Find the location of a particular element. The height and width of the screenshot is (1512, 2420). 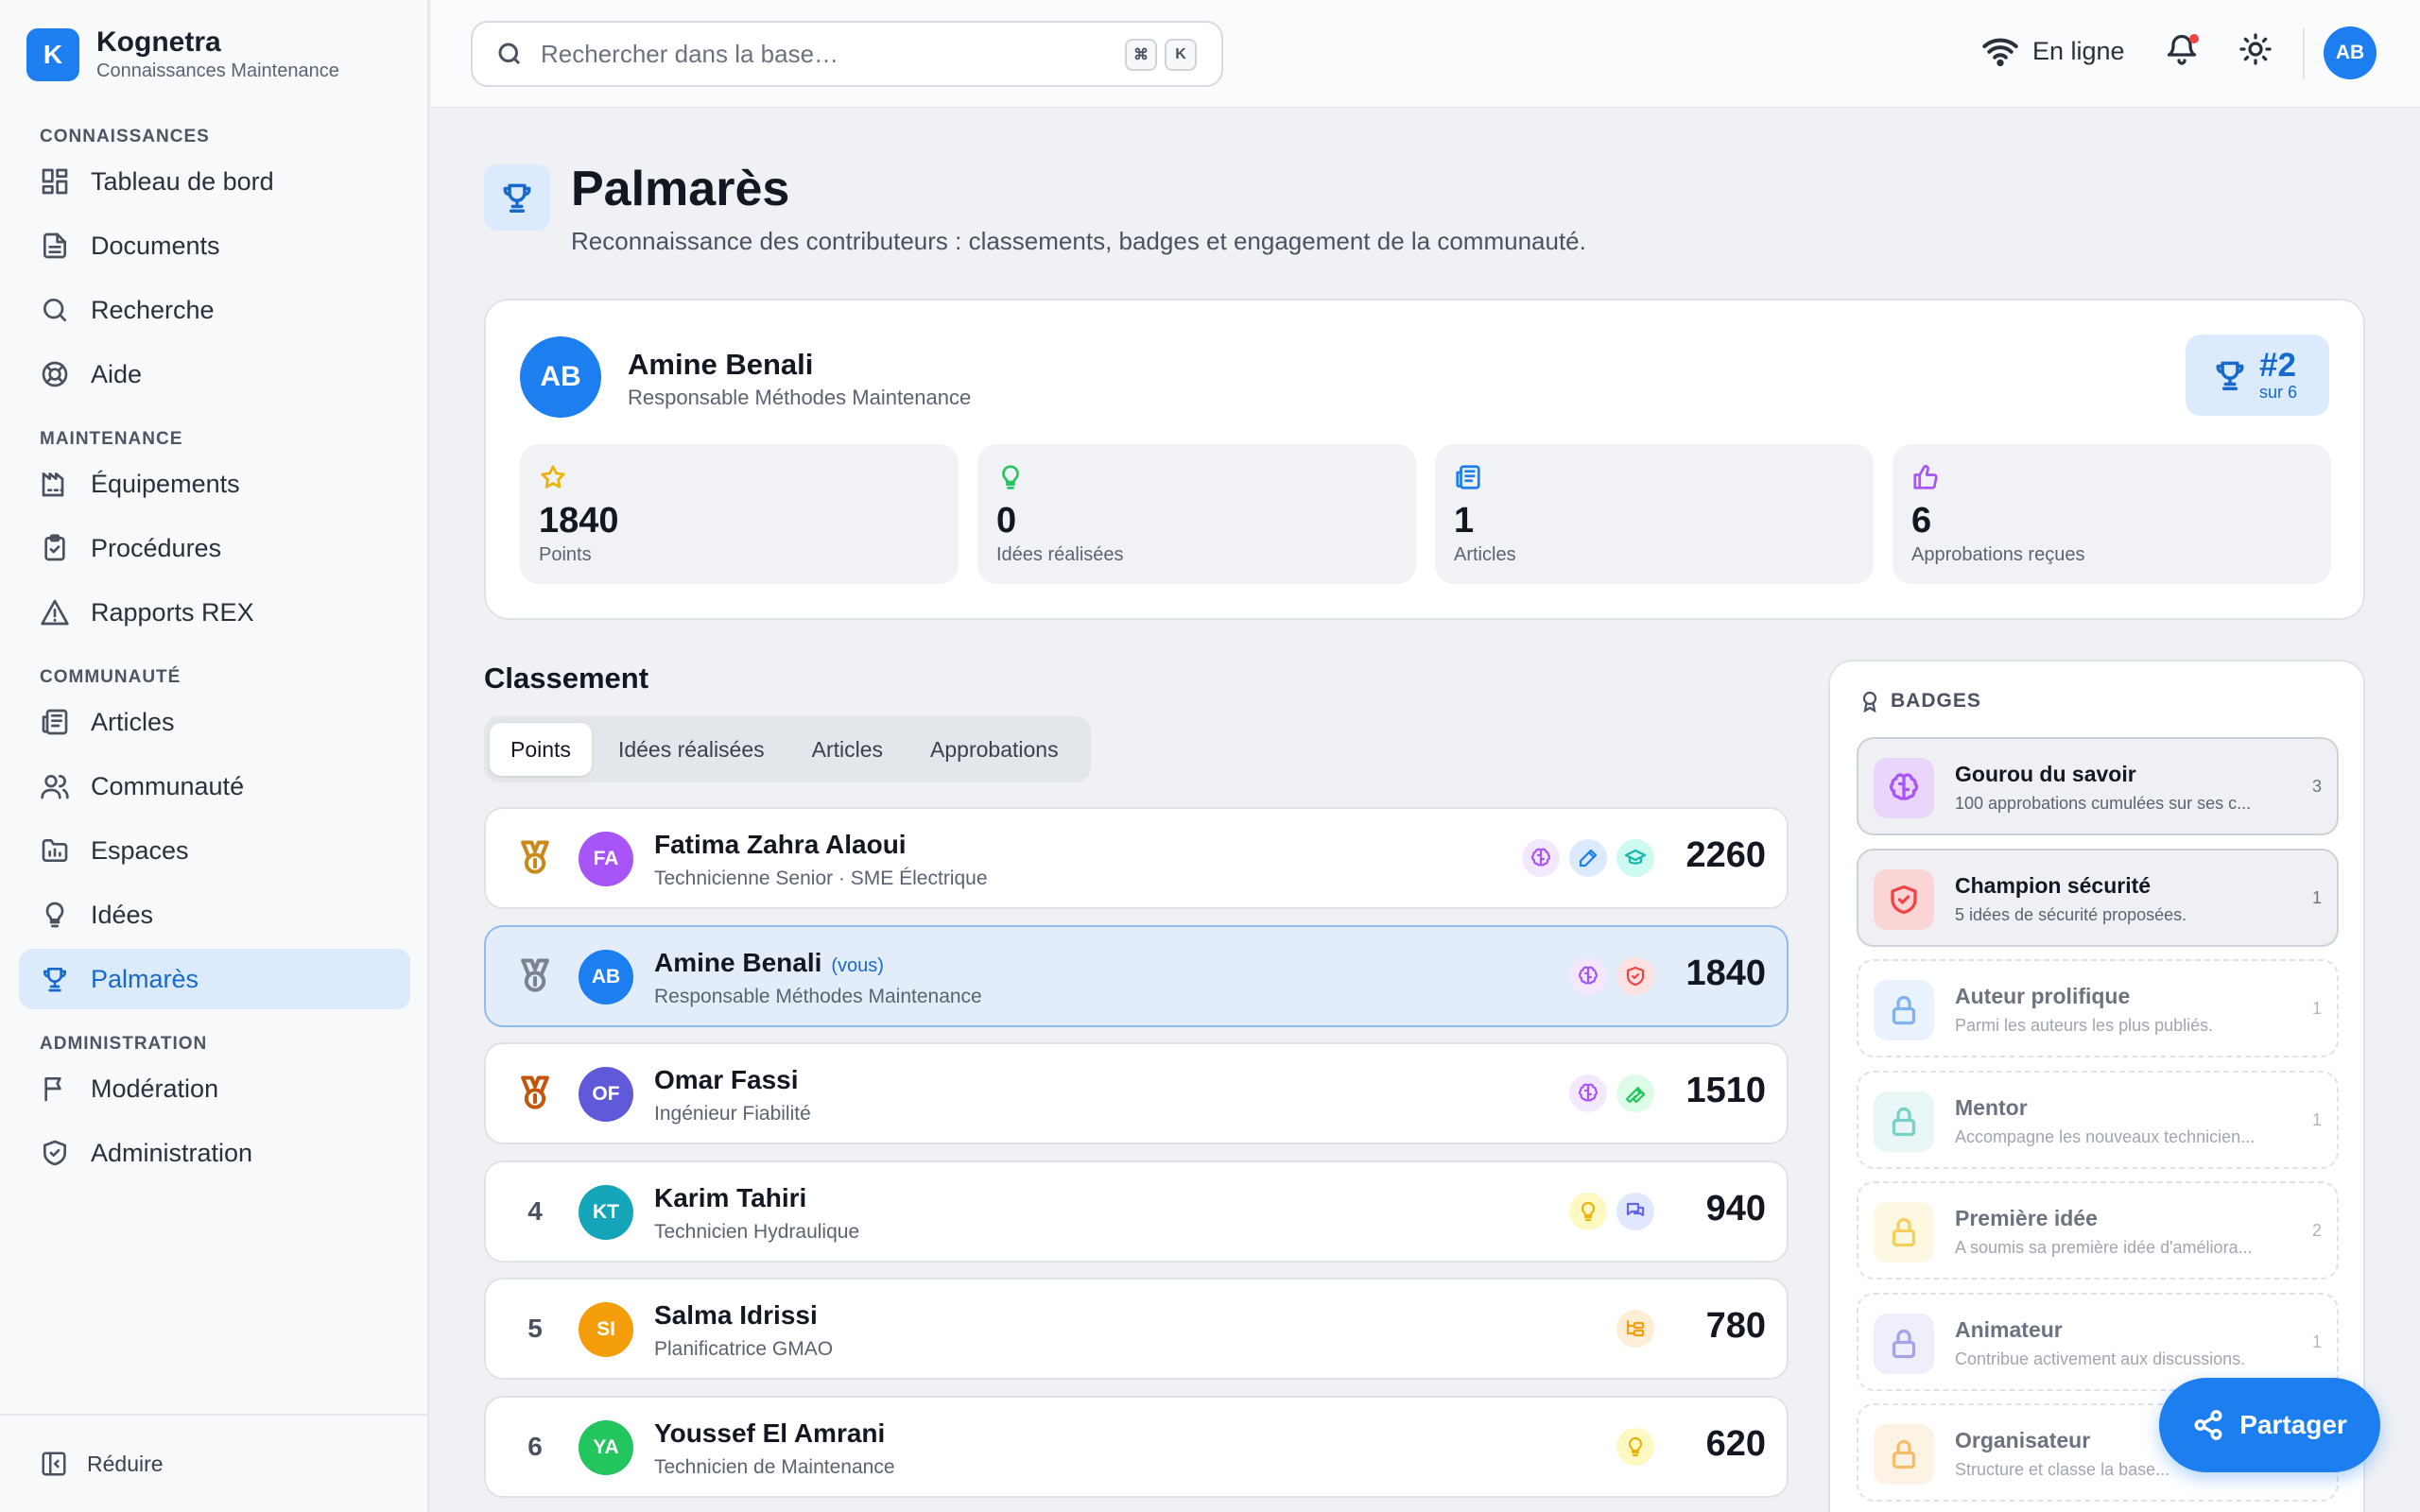

sidebar-item-moderation: Modération is located at coordinates (214, 1088).